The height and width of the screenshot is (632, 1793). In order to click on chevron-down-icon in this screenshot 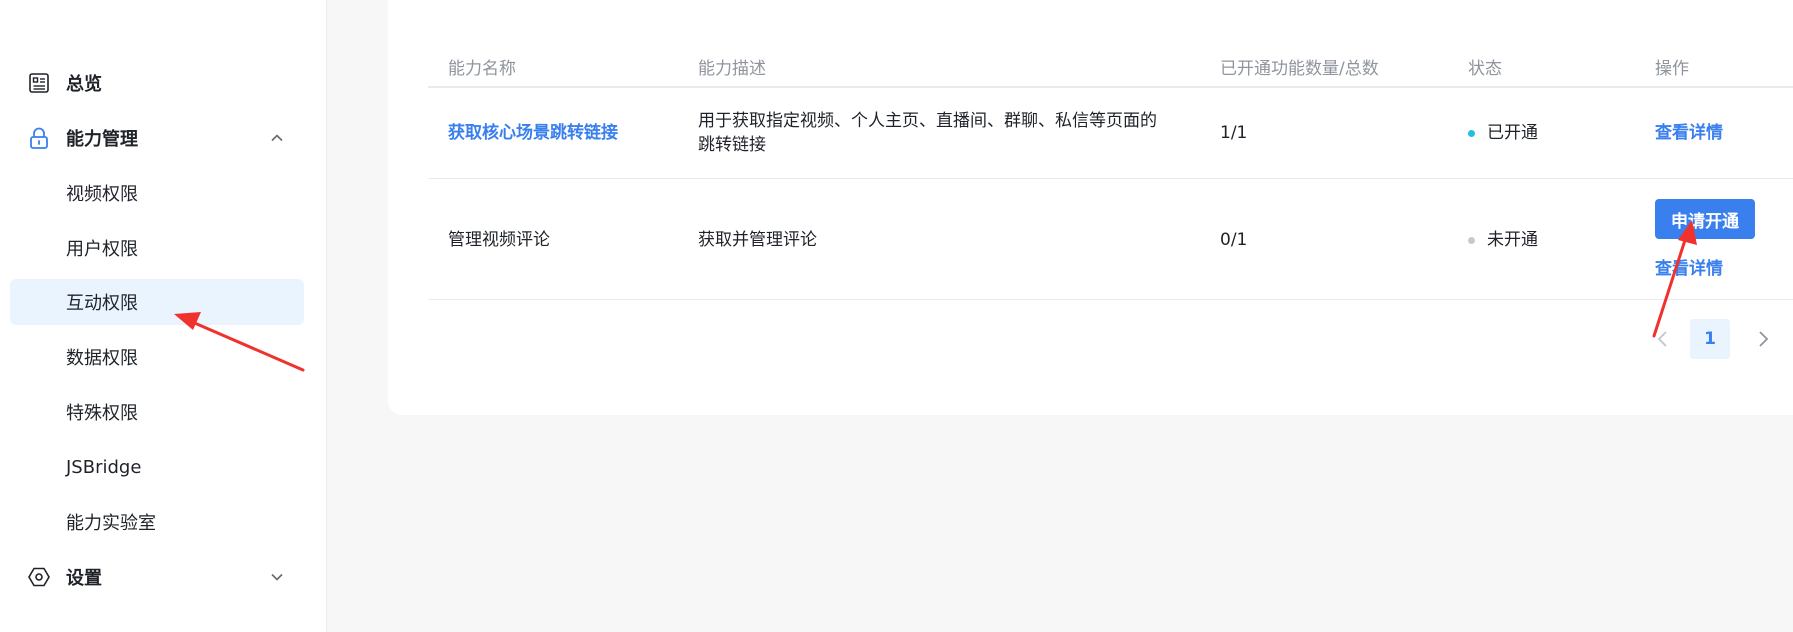, I will do `click(277, 577)`.